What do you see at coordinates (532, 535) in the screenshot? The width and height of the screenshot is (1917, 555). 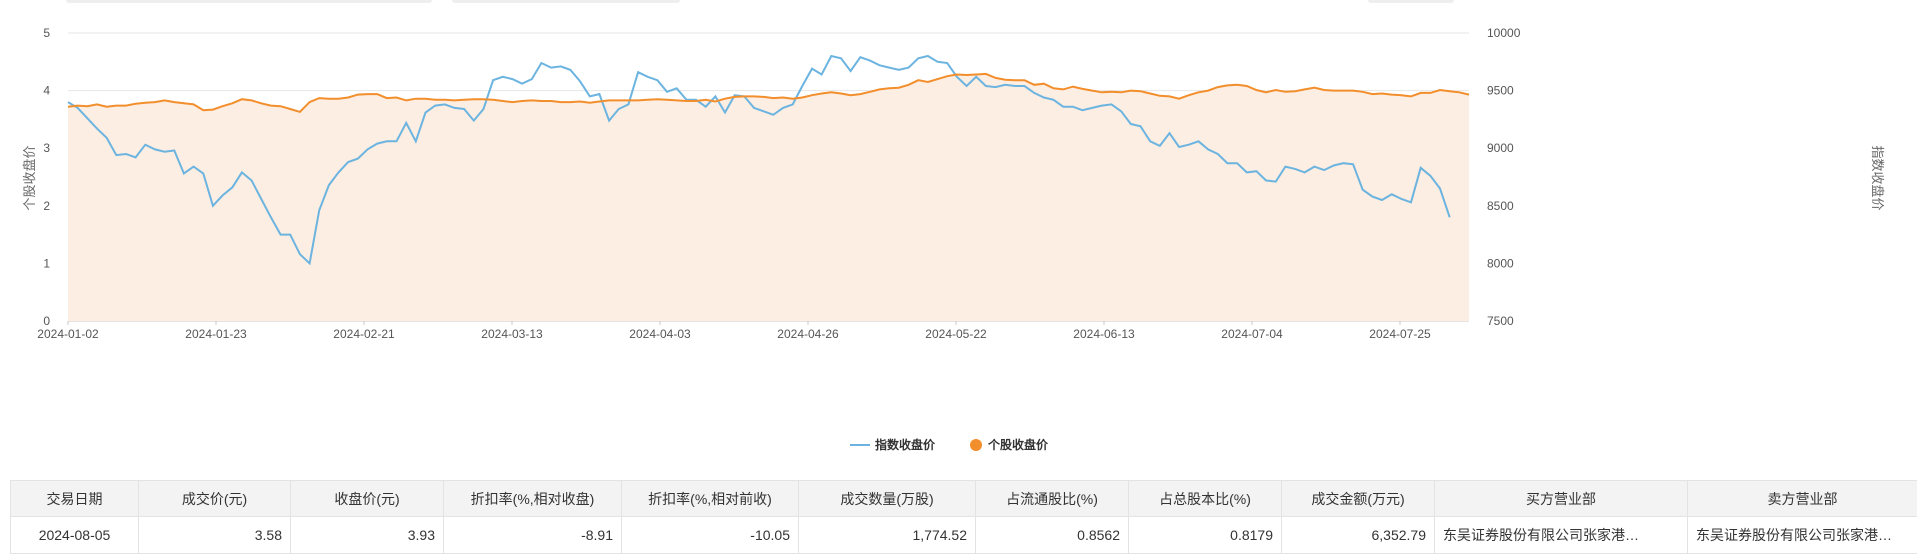 I see `cell-discount-close: -8.91` at bounding box center [532, 535].